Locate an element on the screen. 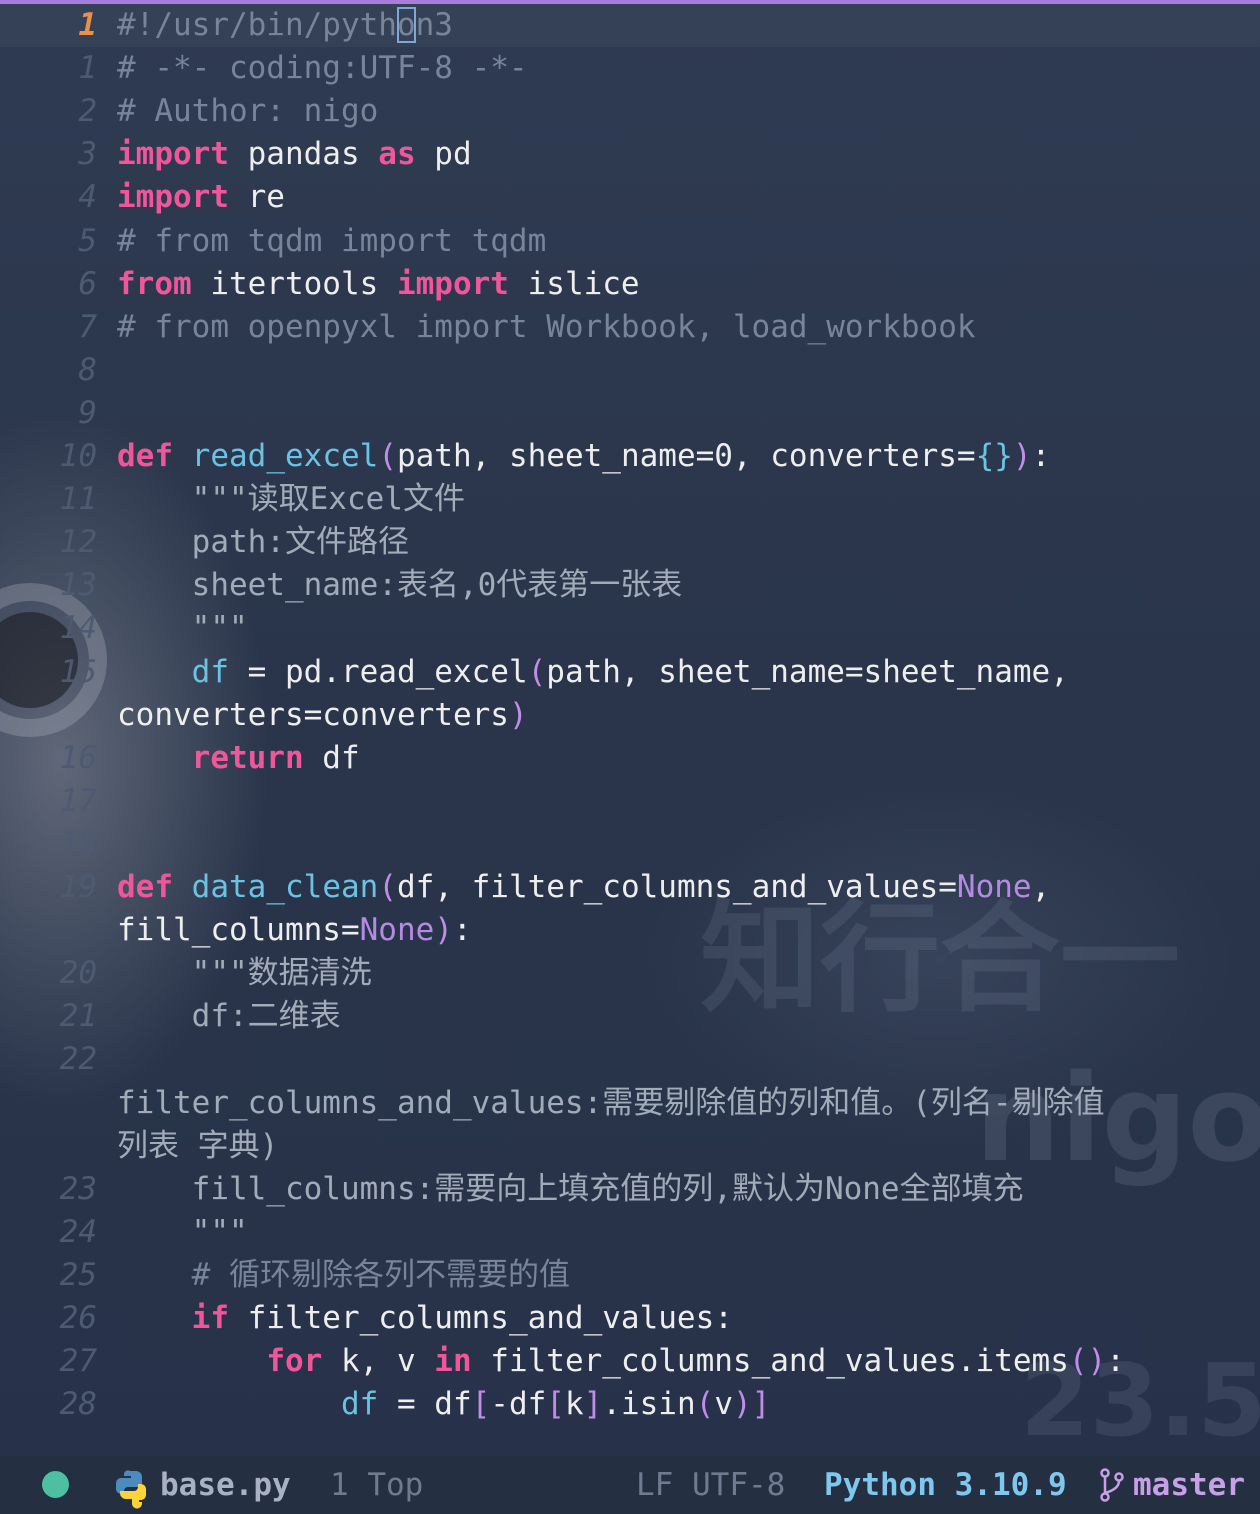 The image size is (1260, 1514). code-line: 17 is located at coordinates (630, 801).